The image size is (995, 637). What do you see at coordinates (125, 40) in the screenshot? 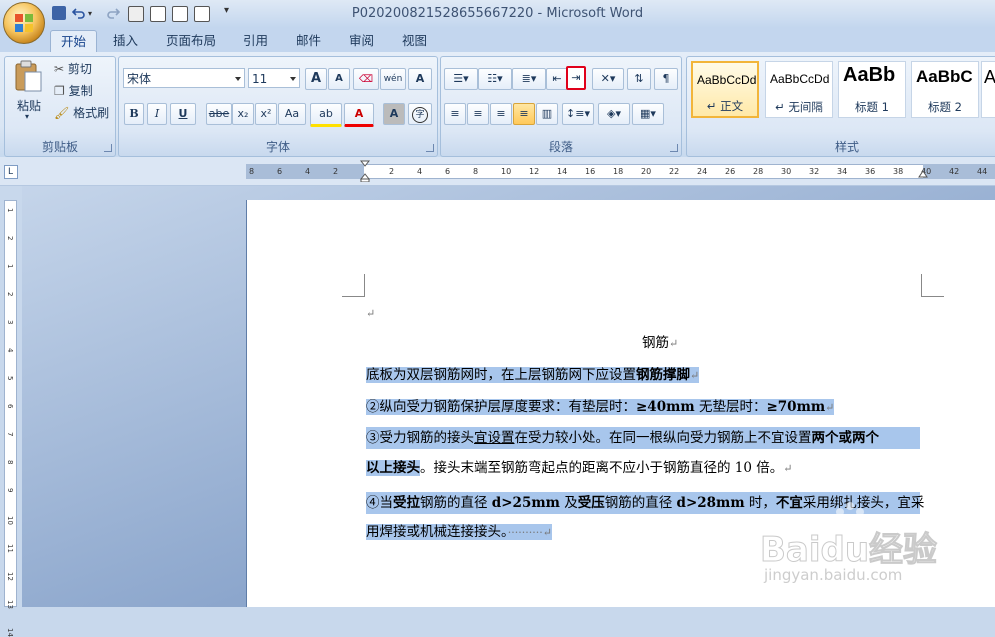
I see `tab-insert: 插入` at bounding box center [125, 40].